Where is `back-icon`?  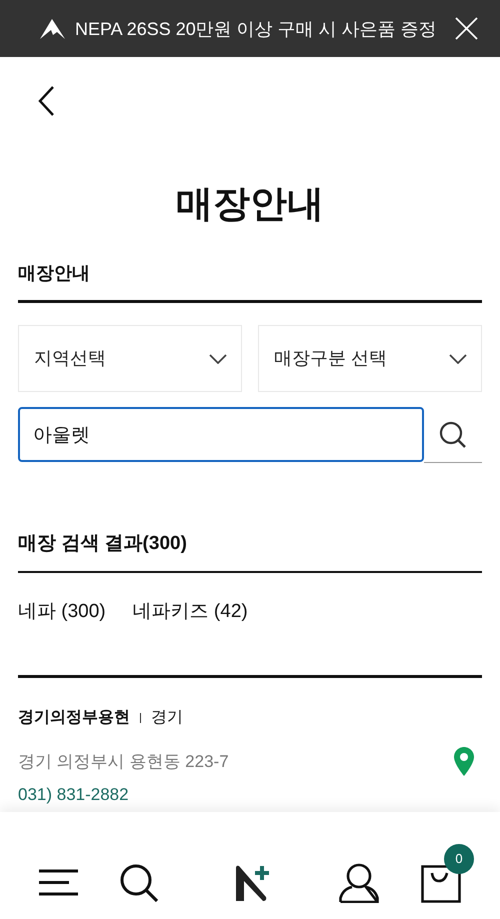
back-icon is located at coordinates (46, 101).